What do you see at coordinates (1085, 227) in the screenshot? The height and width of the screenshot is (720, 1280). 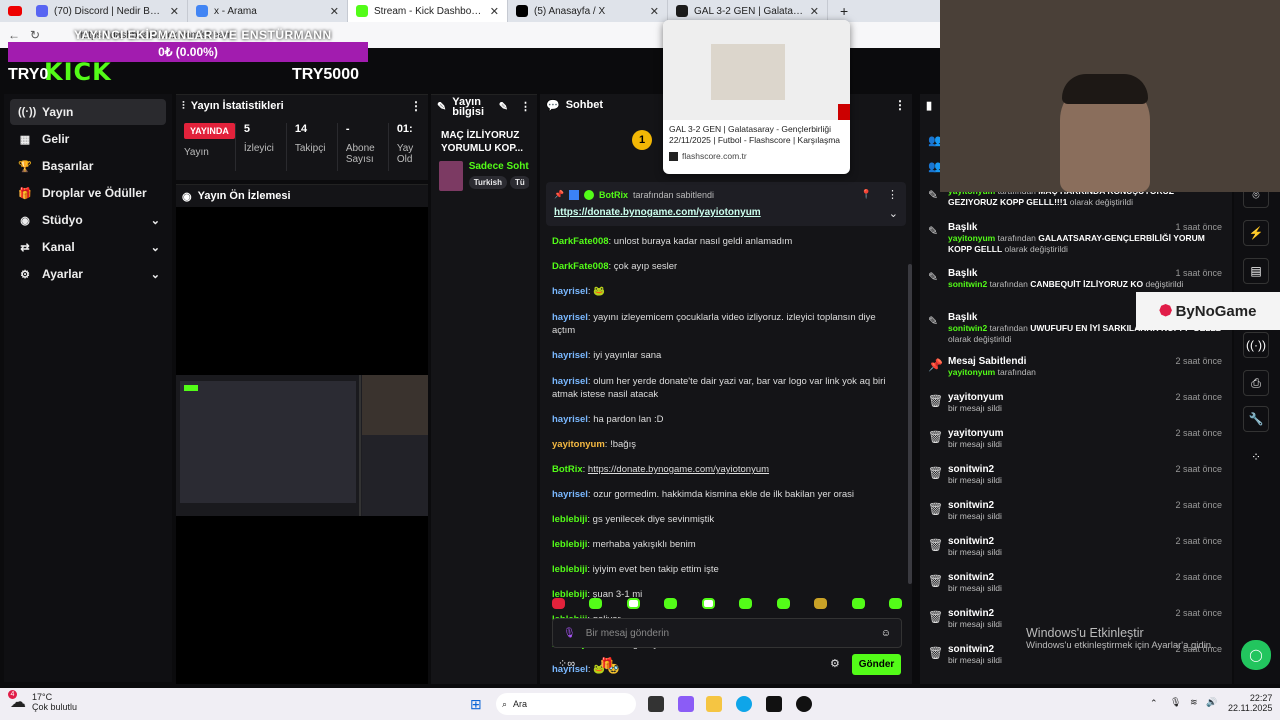 I see `activity-heading: Başlık 1 saat önce` at bounding box center [1085, 227].